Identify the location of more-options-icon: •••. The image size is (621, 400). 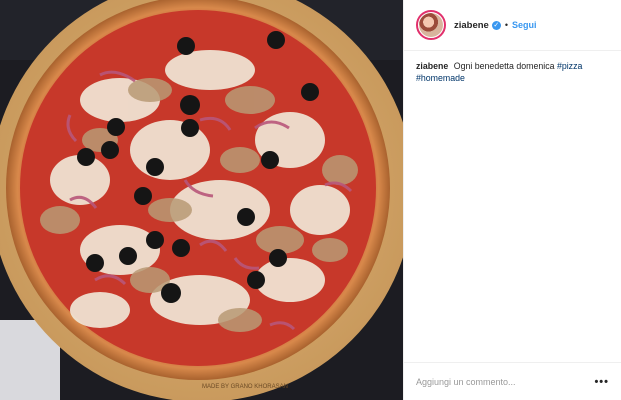
(601, 382).